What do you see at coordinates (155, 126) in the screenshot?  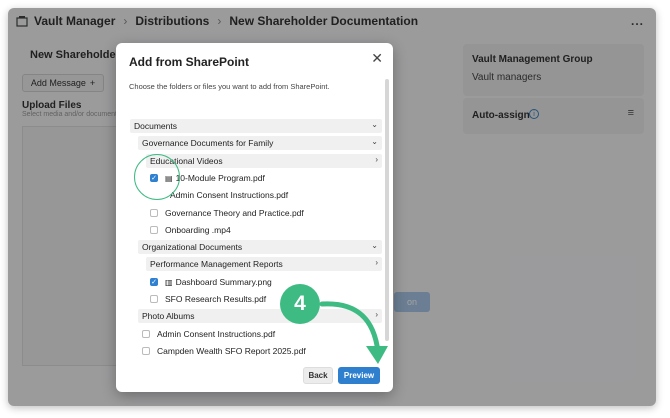 I see `folder-label: Documents` at bounding box center [155, 126].